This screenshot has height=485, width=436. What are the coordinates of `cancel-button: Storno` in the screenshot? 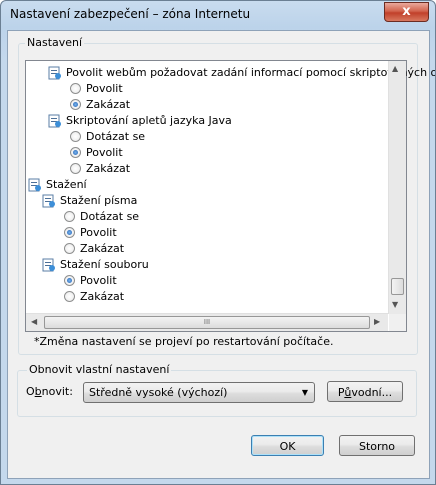 It's located at (377, 445).